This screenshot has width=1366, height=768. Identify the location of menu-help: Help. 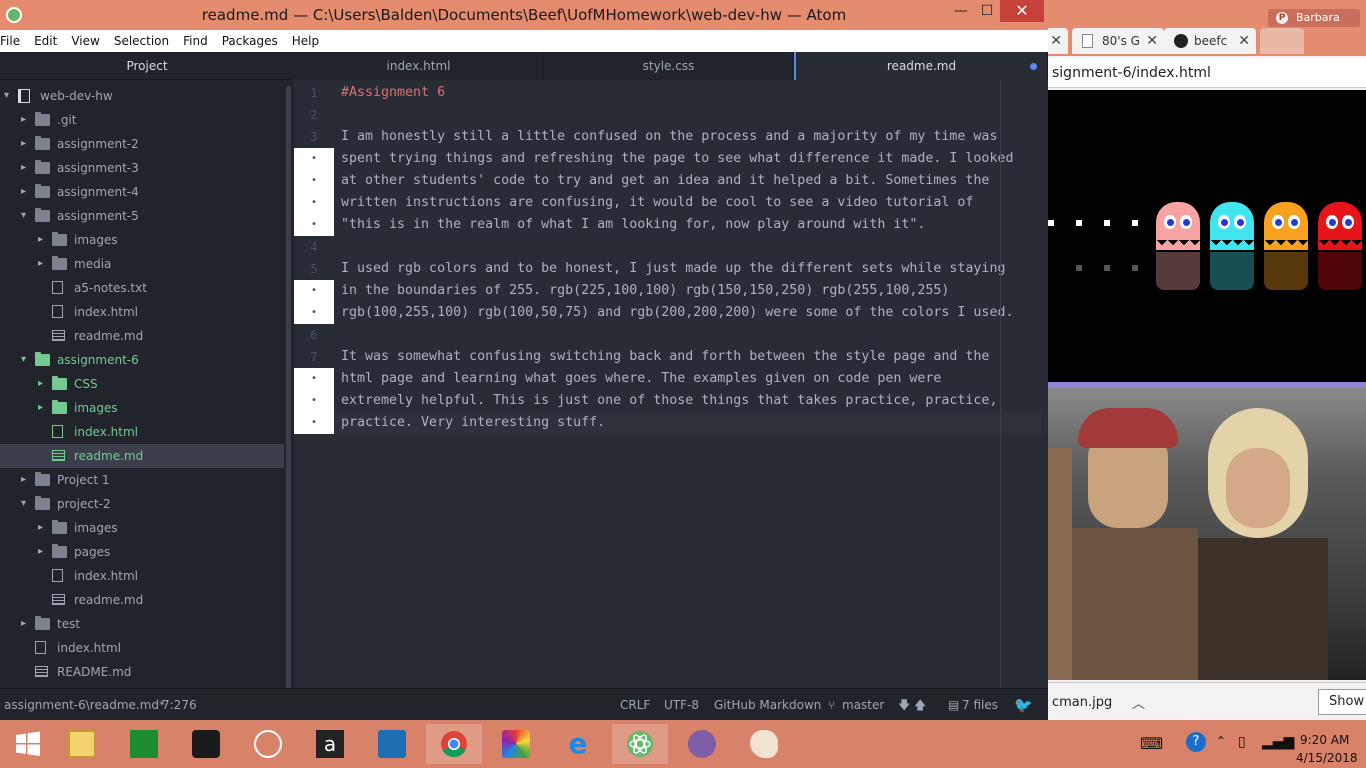
(305, 41).